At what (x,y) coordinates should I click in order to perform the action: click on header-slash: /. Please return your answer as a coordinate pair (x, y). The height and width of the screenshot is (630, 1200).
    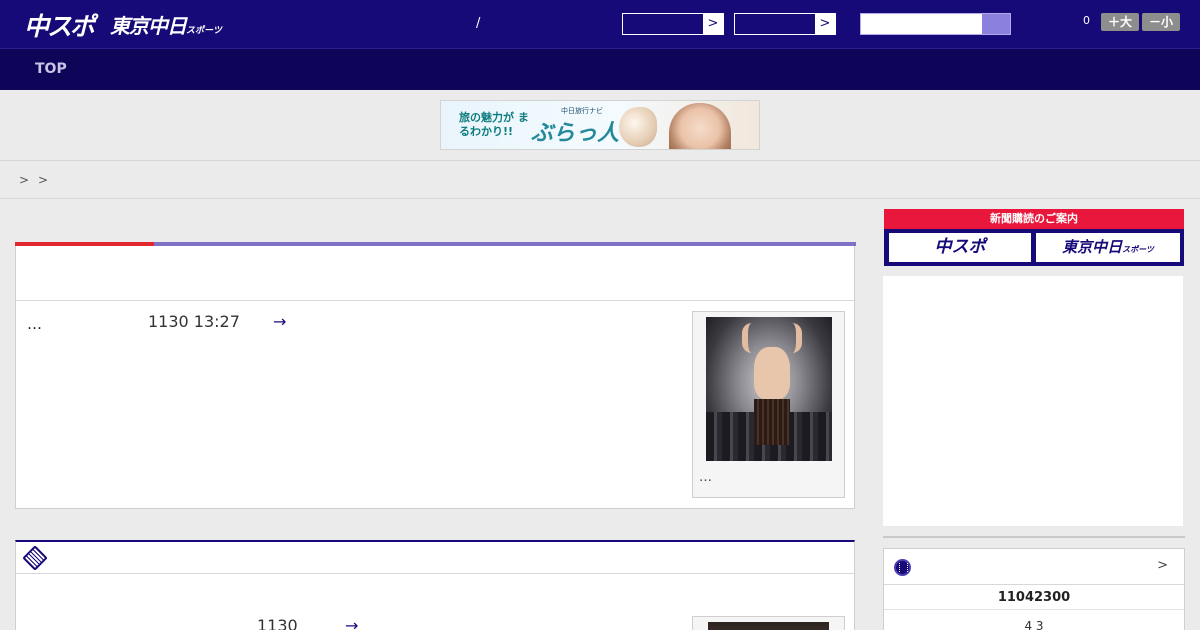
    Looking at the image, I should click on (478, 23).